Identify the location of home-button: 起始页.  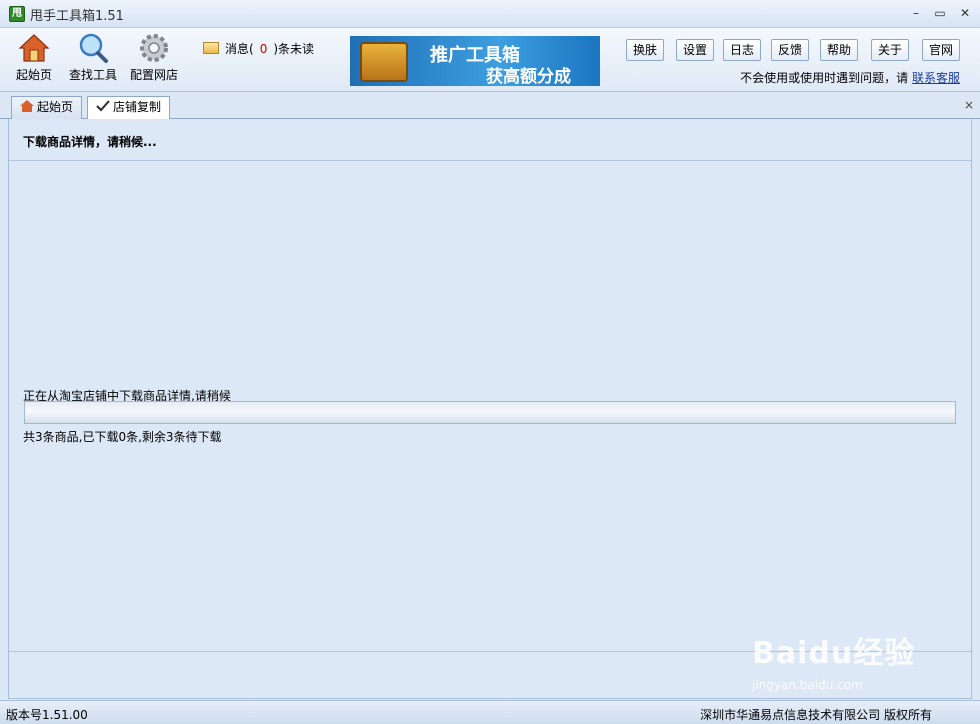
(34, 60).